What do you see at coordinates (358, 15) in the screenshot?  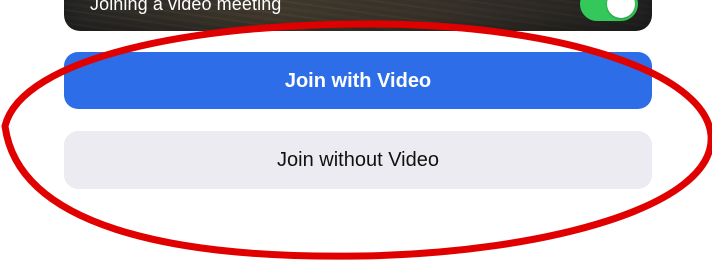 I see `video-preview: Joining a video meeting` at bounding box center [358, 15].